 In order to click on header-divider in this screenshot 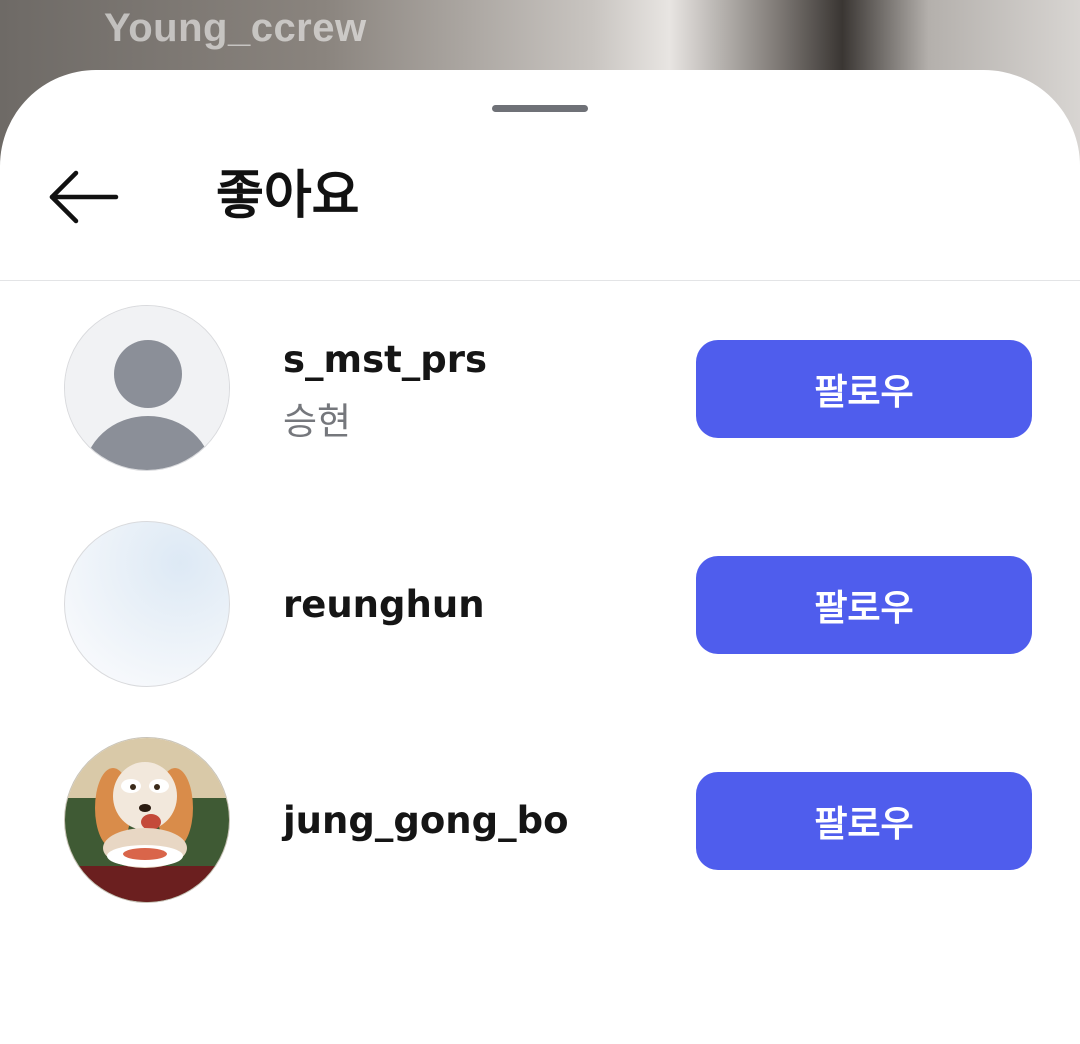, I will do `click(540, 280)`.